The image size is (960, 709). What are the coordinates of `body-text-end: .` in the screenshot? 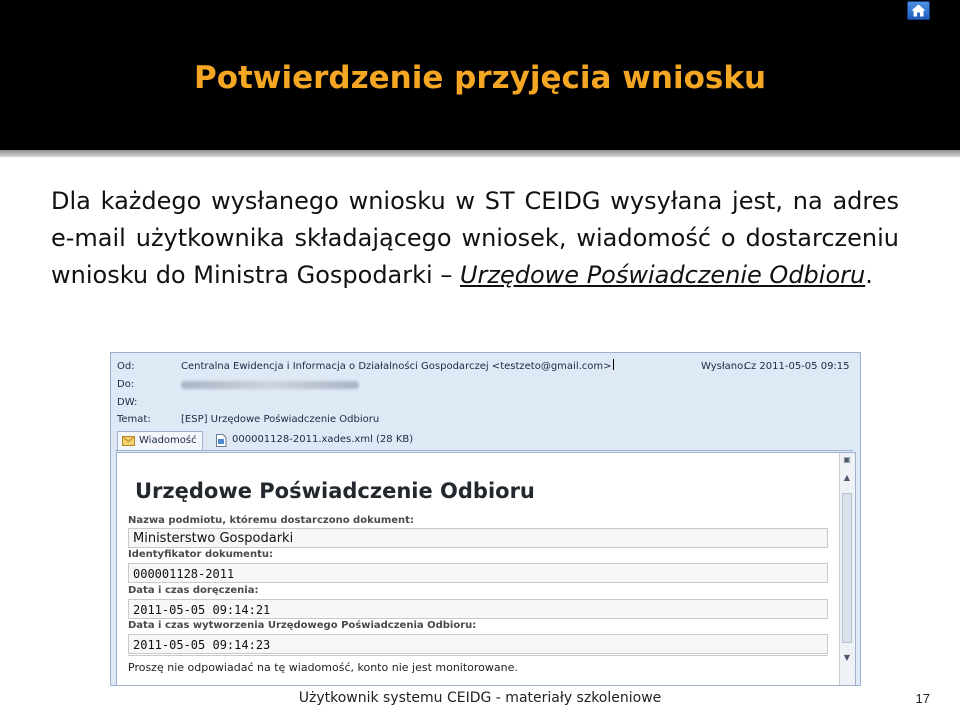 It's located at (869, 275).